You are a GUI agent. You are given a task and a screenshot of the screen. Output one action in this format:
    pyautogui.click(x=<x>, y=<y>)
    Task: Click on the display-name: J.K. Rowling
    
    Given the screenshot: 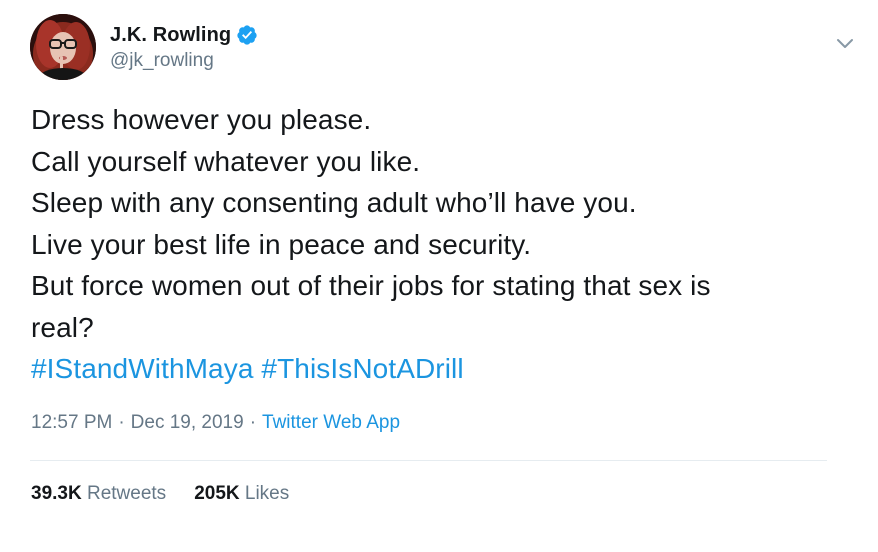 What is the action you would take?
    pyautogui.click(x=170, y=35)
    